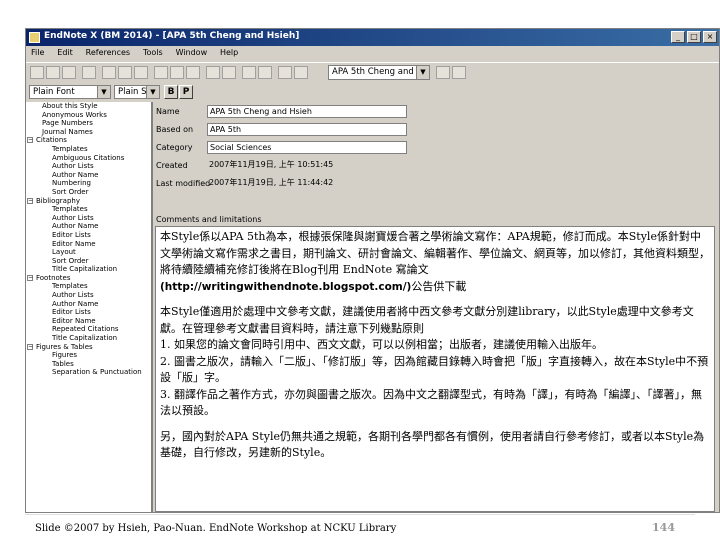 The image size is (720, 541). Describe the element at coordinates (88, 347) in the screenshot. I see `tree-group: − Figures & Tables` at that location.